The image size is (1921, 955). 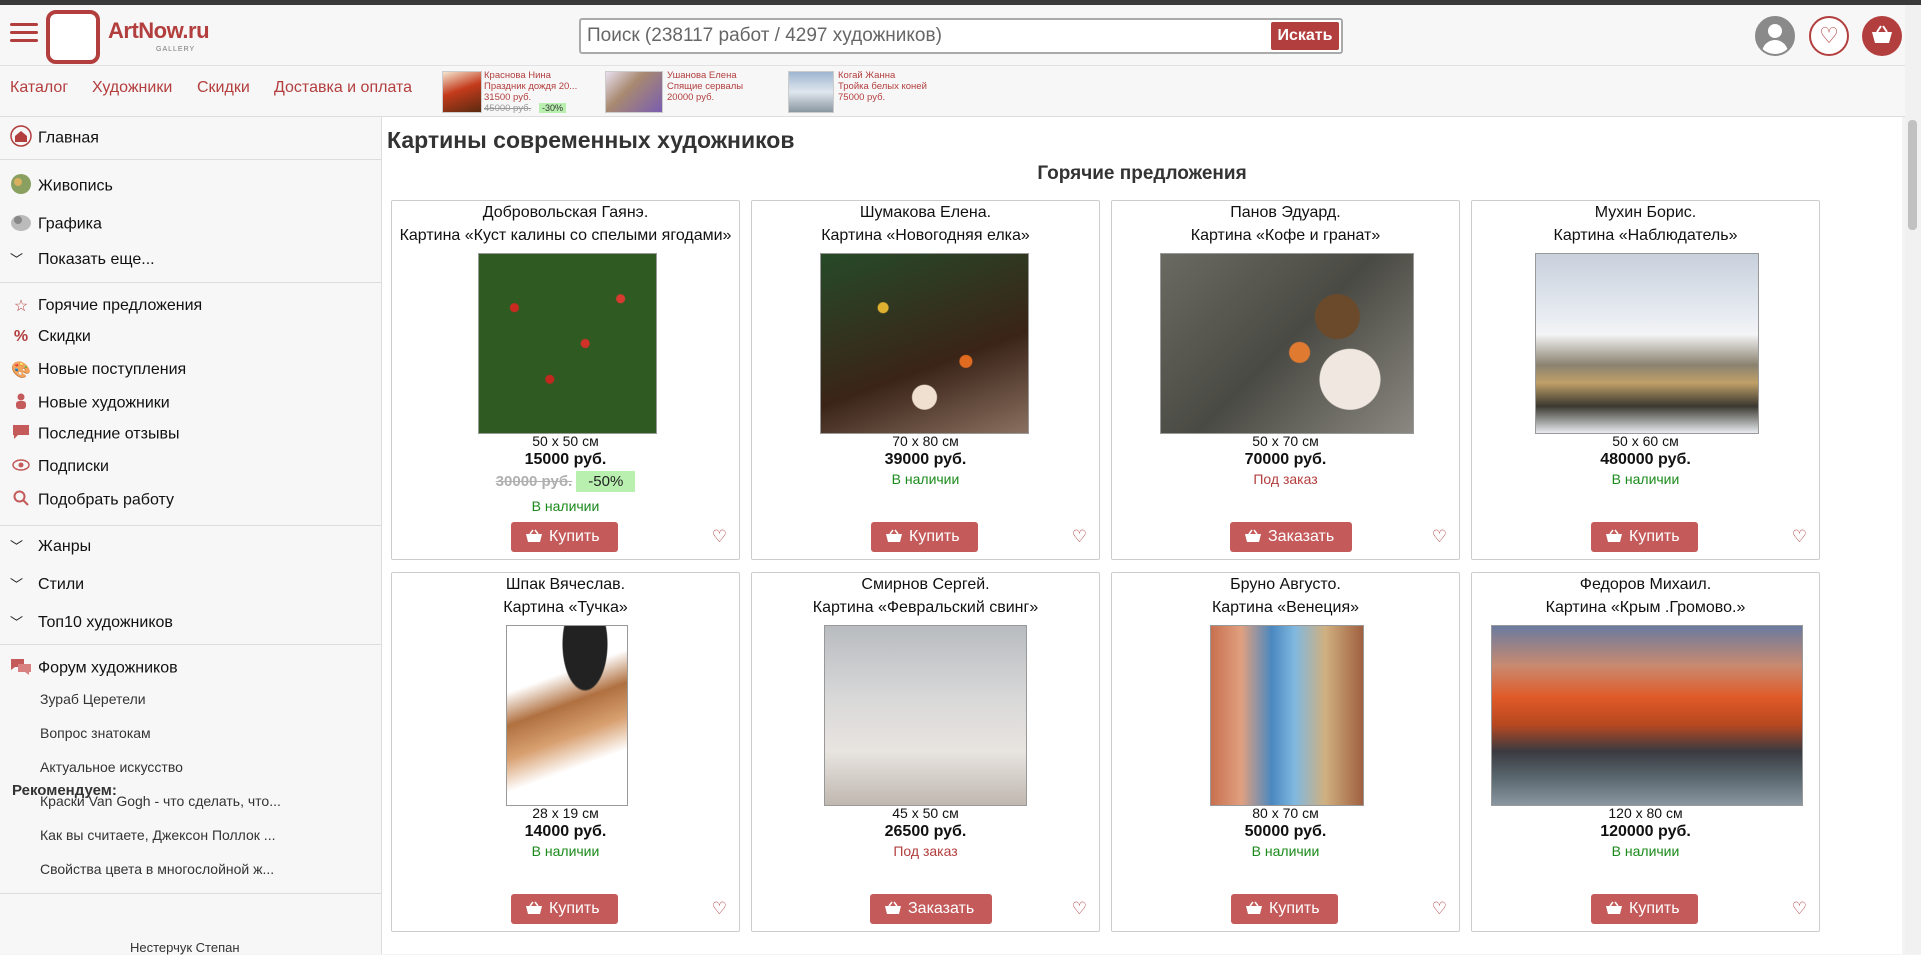 I want to click on sidebar-forum: Форум художников, so click(x=94, y=668).